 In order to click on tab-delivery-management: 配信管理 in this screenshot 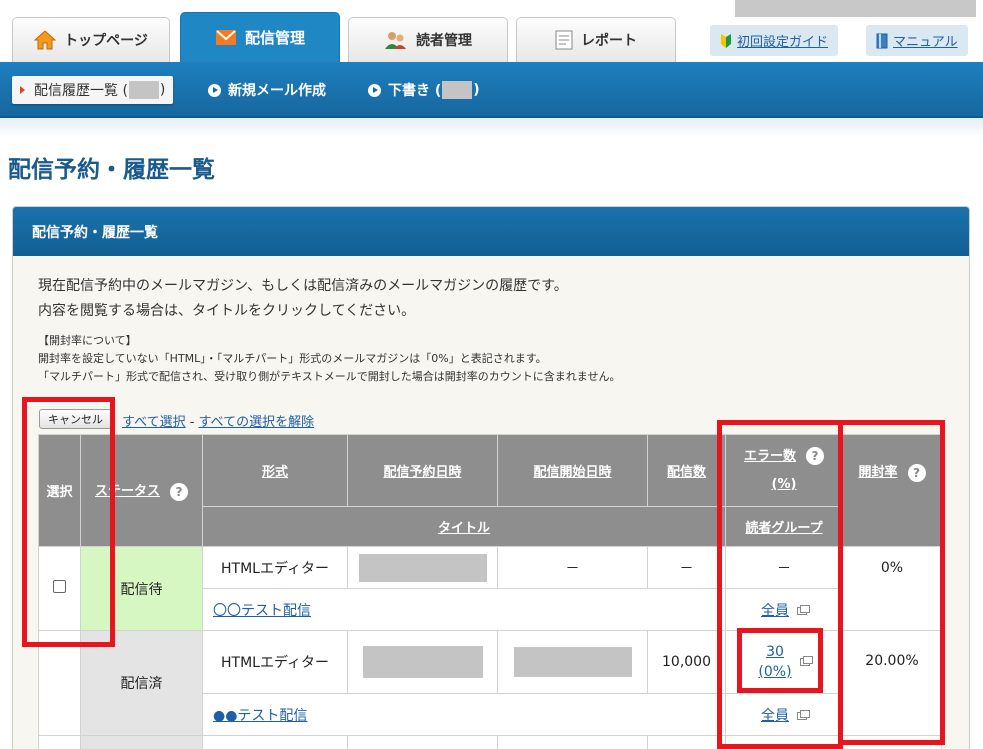, I will do `click(260, 37)`.